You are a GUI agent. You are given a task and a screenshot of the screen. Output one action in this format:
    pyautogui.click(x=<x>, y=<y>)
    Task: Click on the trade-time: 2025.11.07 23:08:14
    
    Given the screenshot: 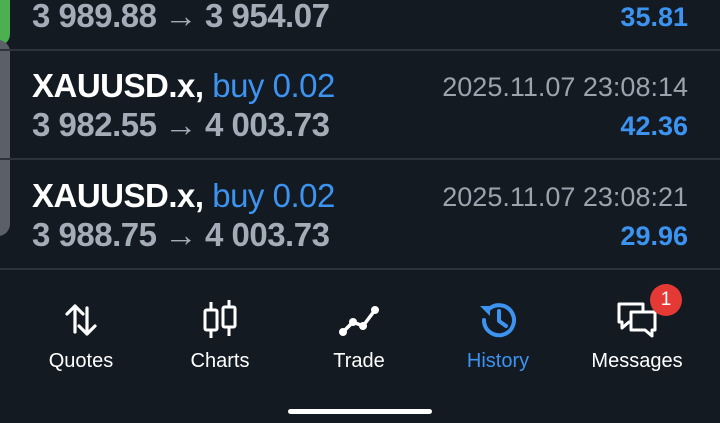 What is the action you would take?
    pyautogui.click(x=565, y=87)
    